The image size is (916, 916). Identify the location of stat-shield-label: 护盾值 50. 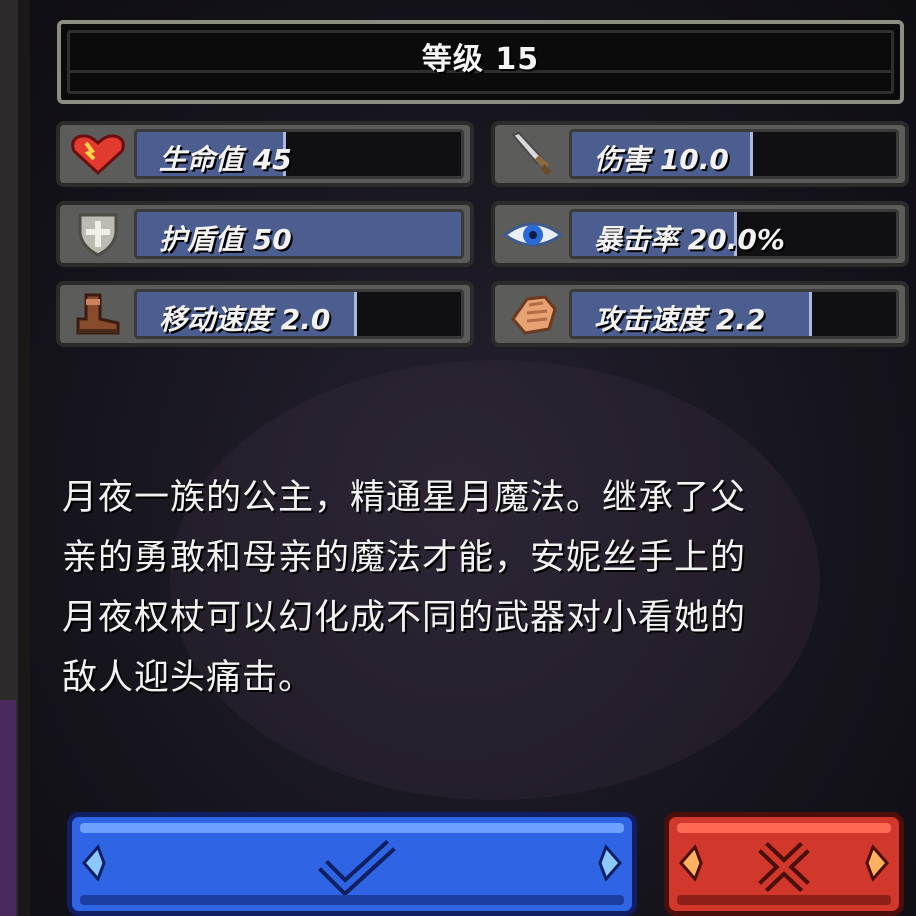
(225, 239).